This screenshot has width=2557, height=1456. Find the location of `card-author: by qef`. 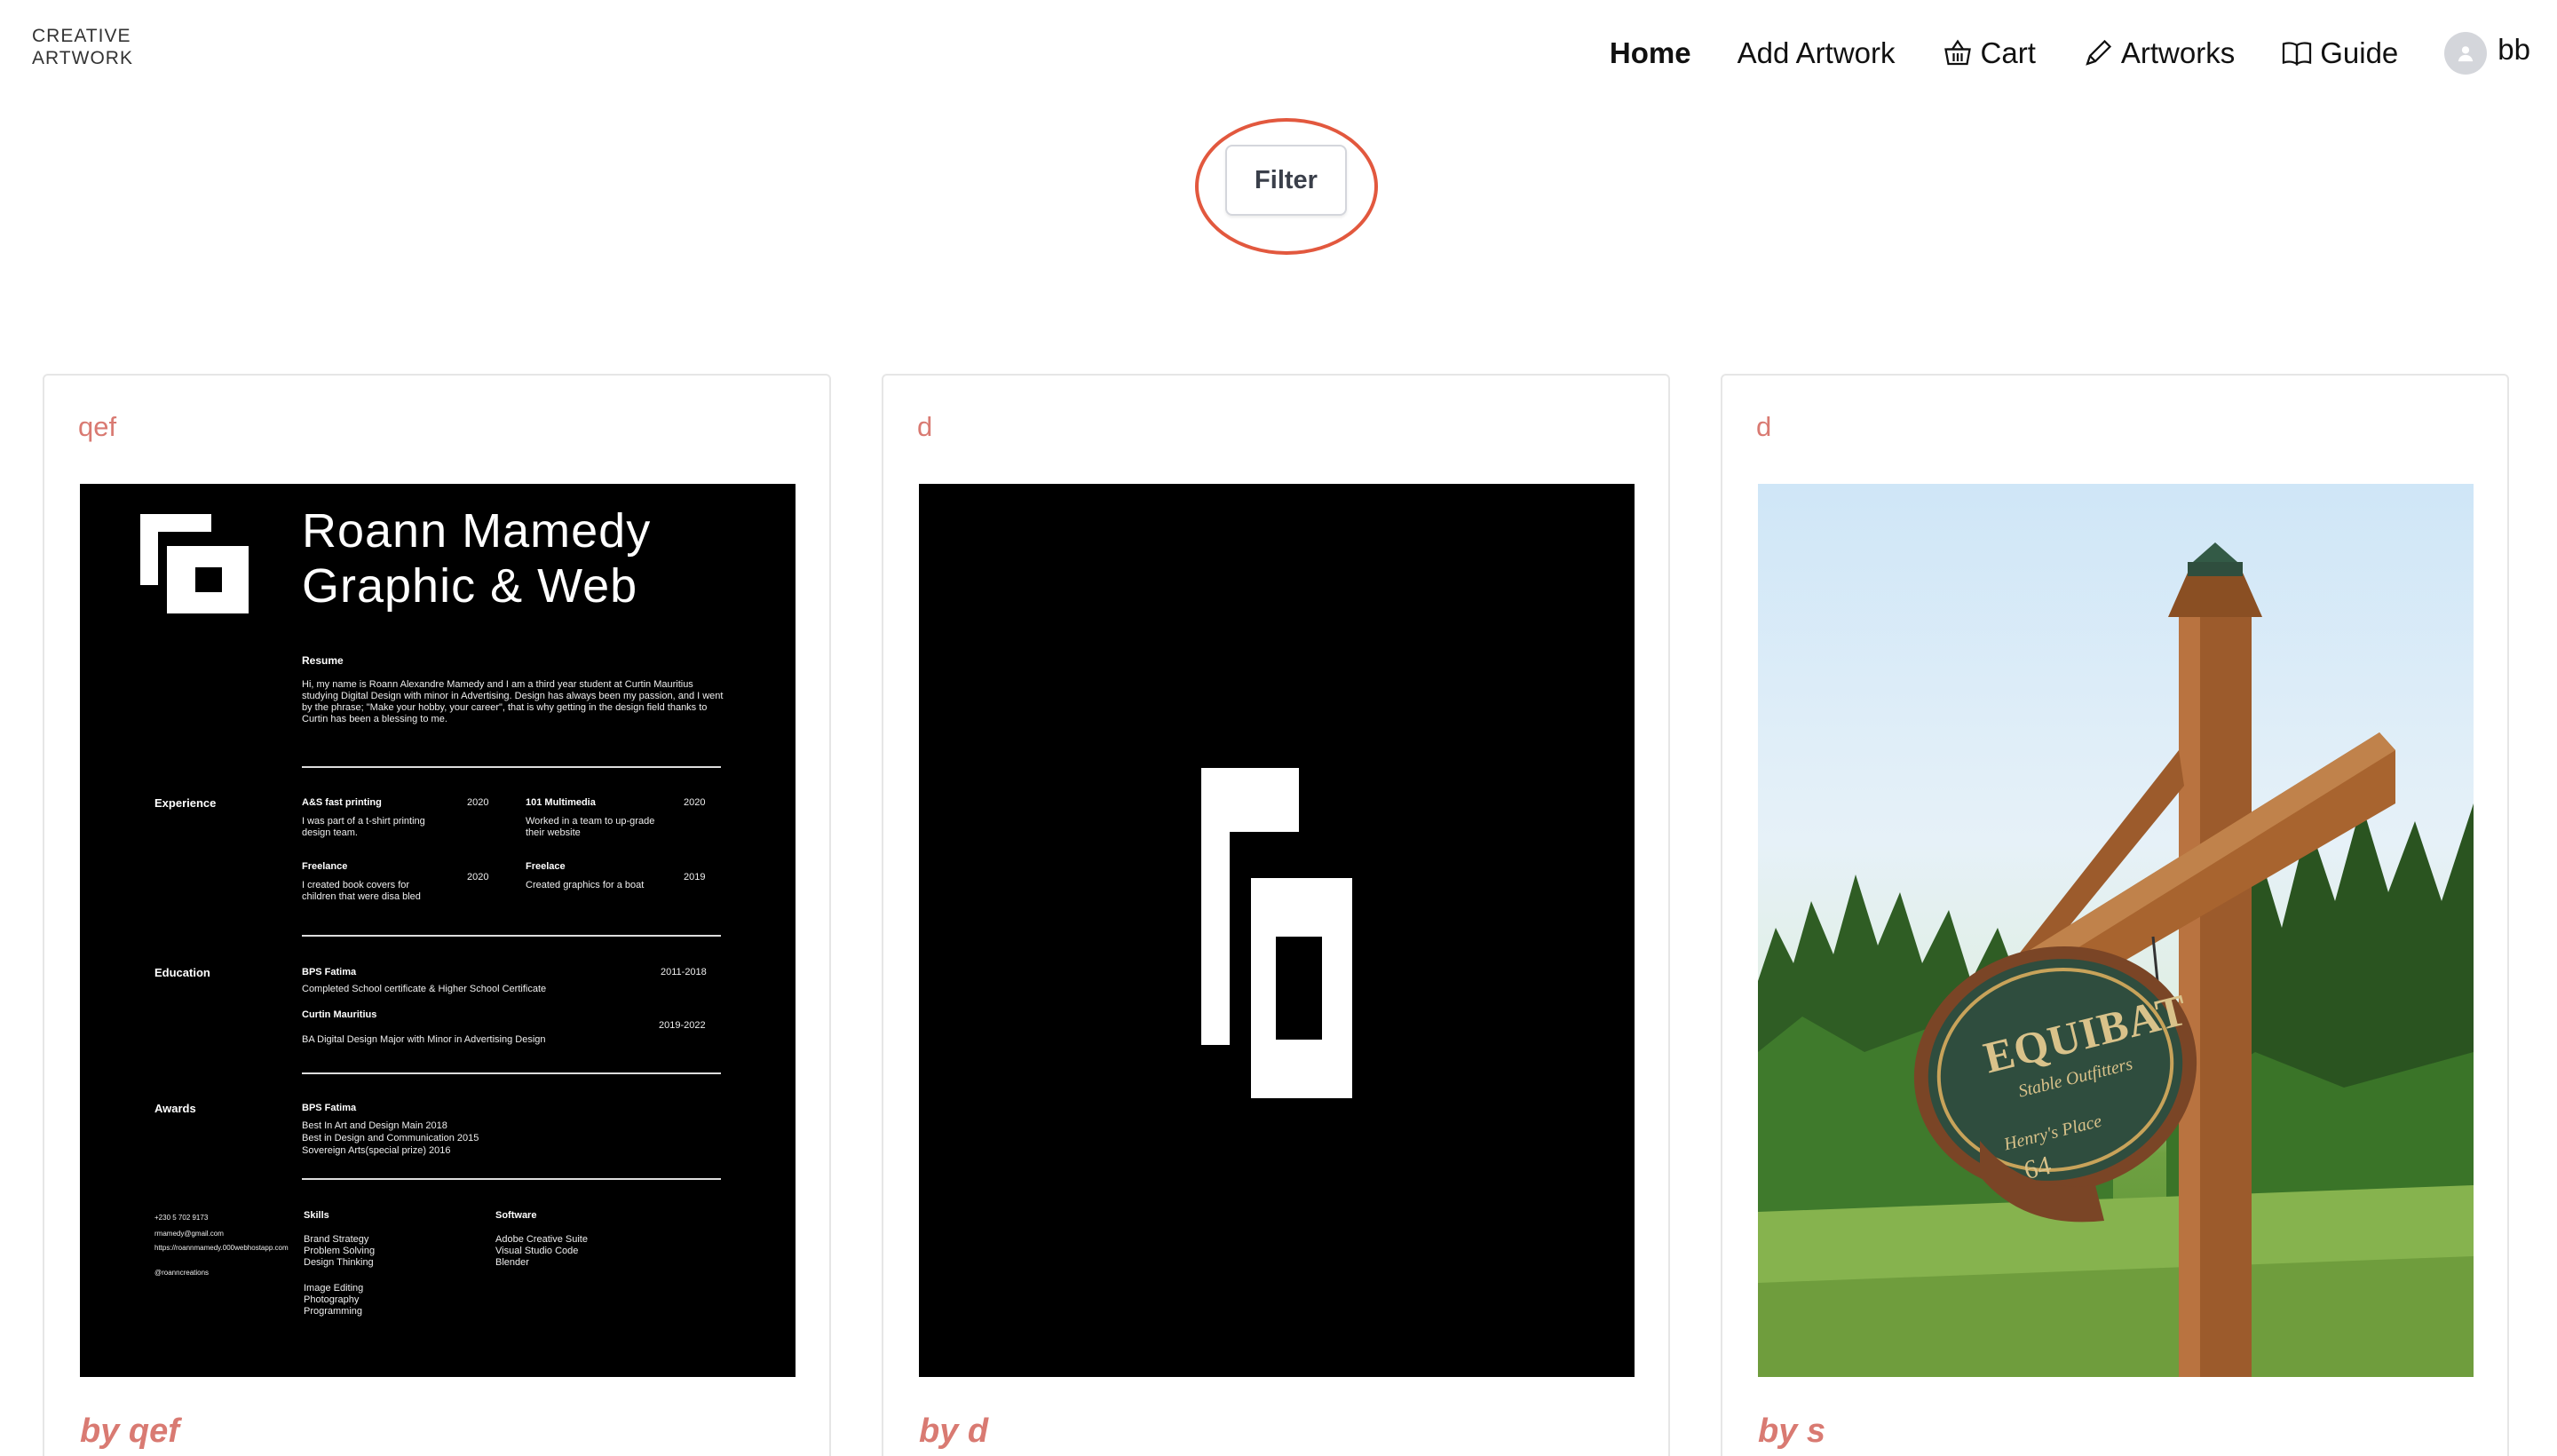

card-author: by qef is located at coordinates (129, 1431).